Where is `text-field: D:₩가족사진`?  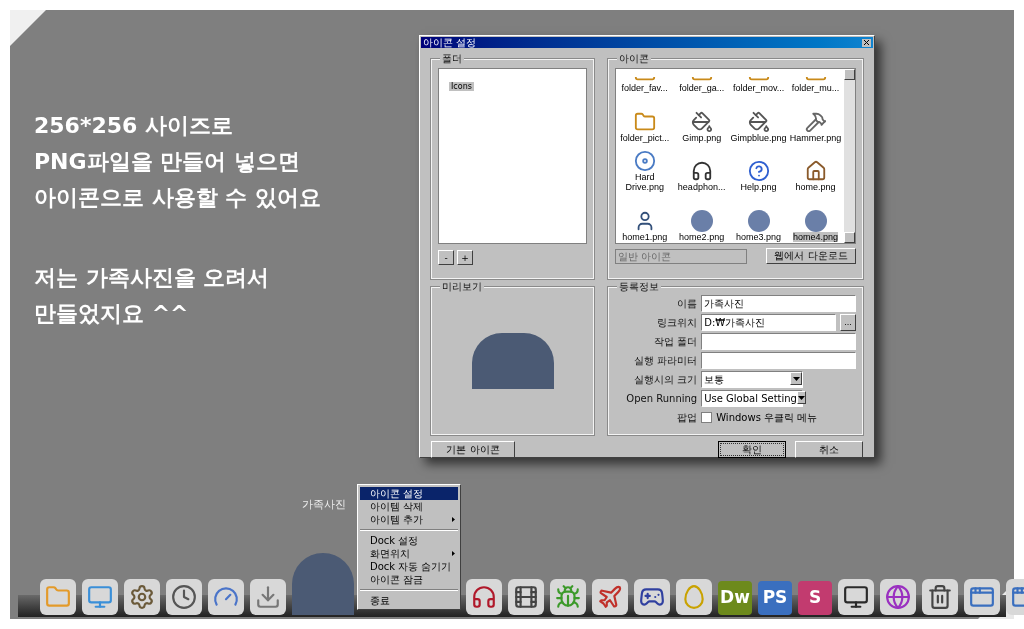
text-field: D:₩가족사진 is located at coordinates (768, 322).